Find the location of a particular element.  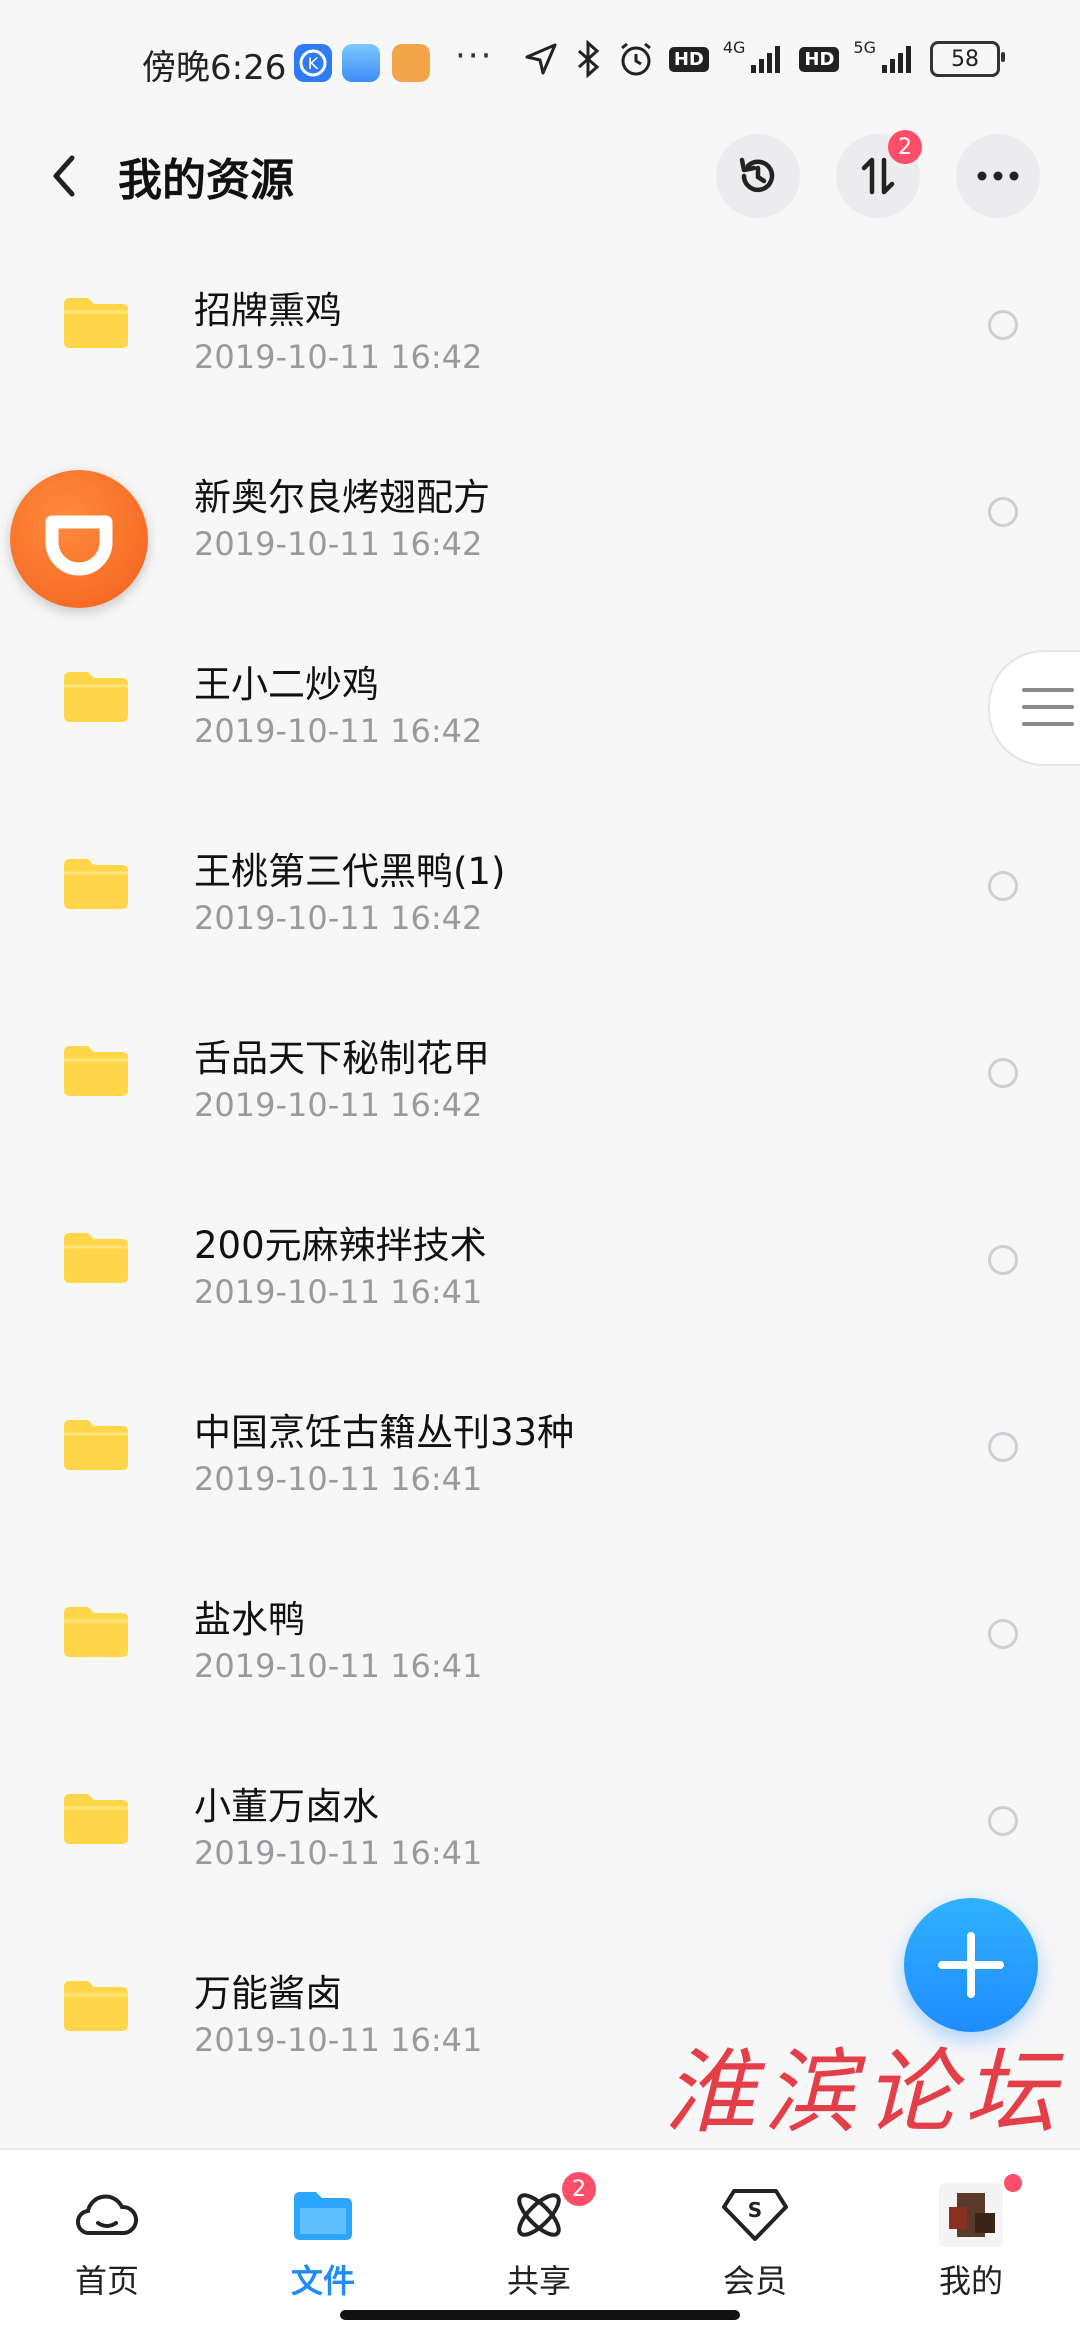

hd-badge: HD is located at coordinates (688, 59).